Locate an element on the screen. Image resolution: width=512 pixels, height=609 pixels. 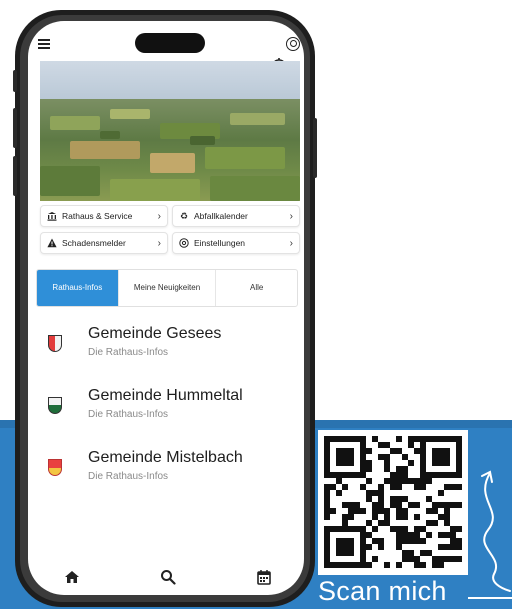
list-item: Gemeinde Hummeltal Die Rathaus-Infos is located at coordinates (167, 414).